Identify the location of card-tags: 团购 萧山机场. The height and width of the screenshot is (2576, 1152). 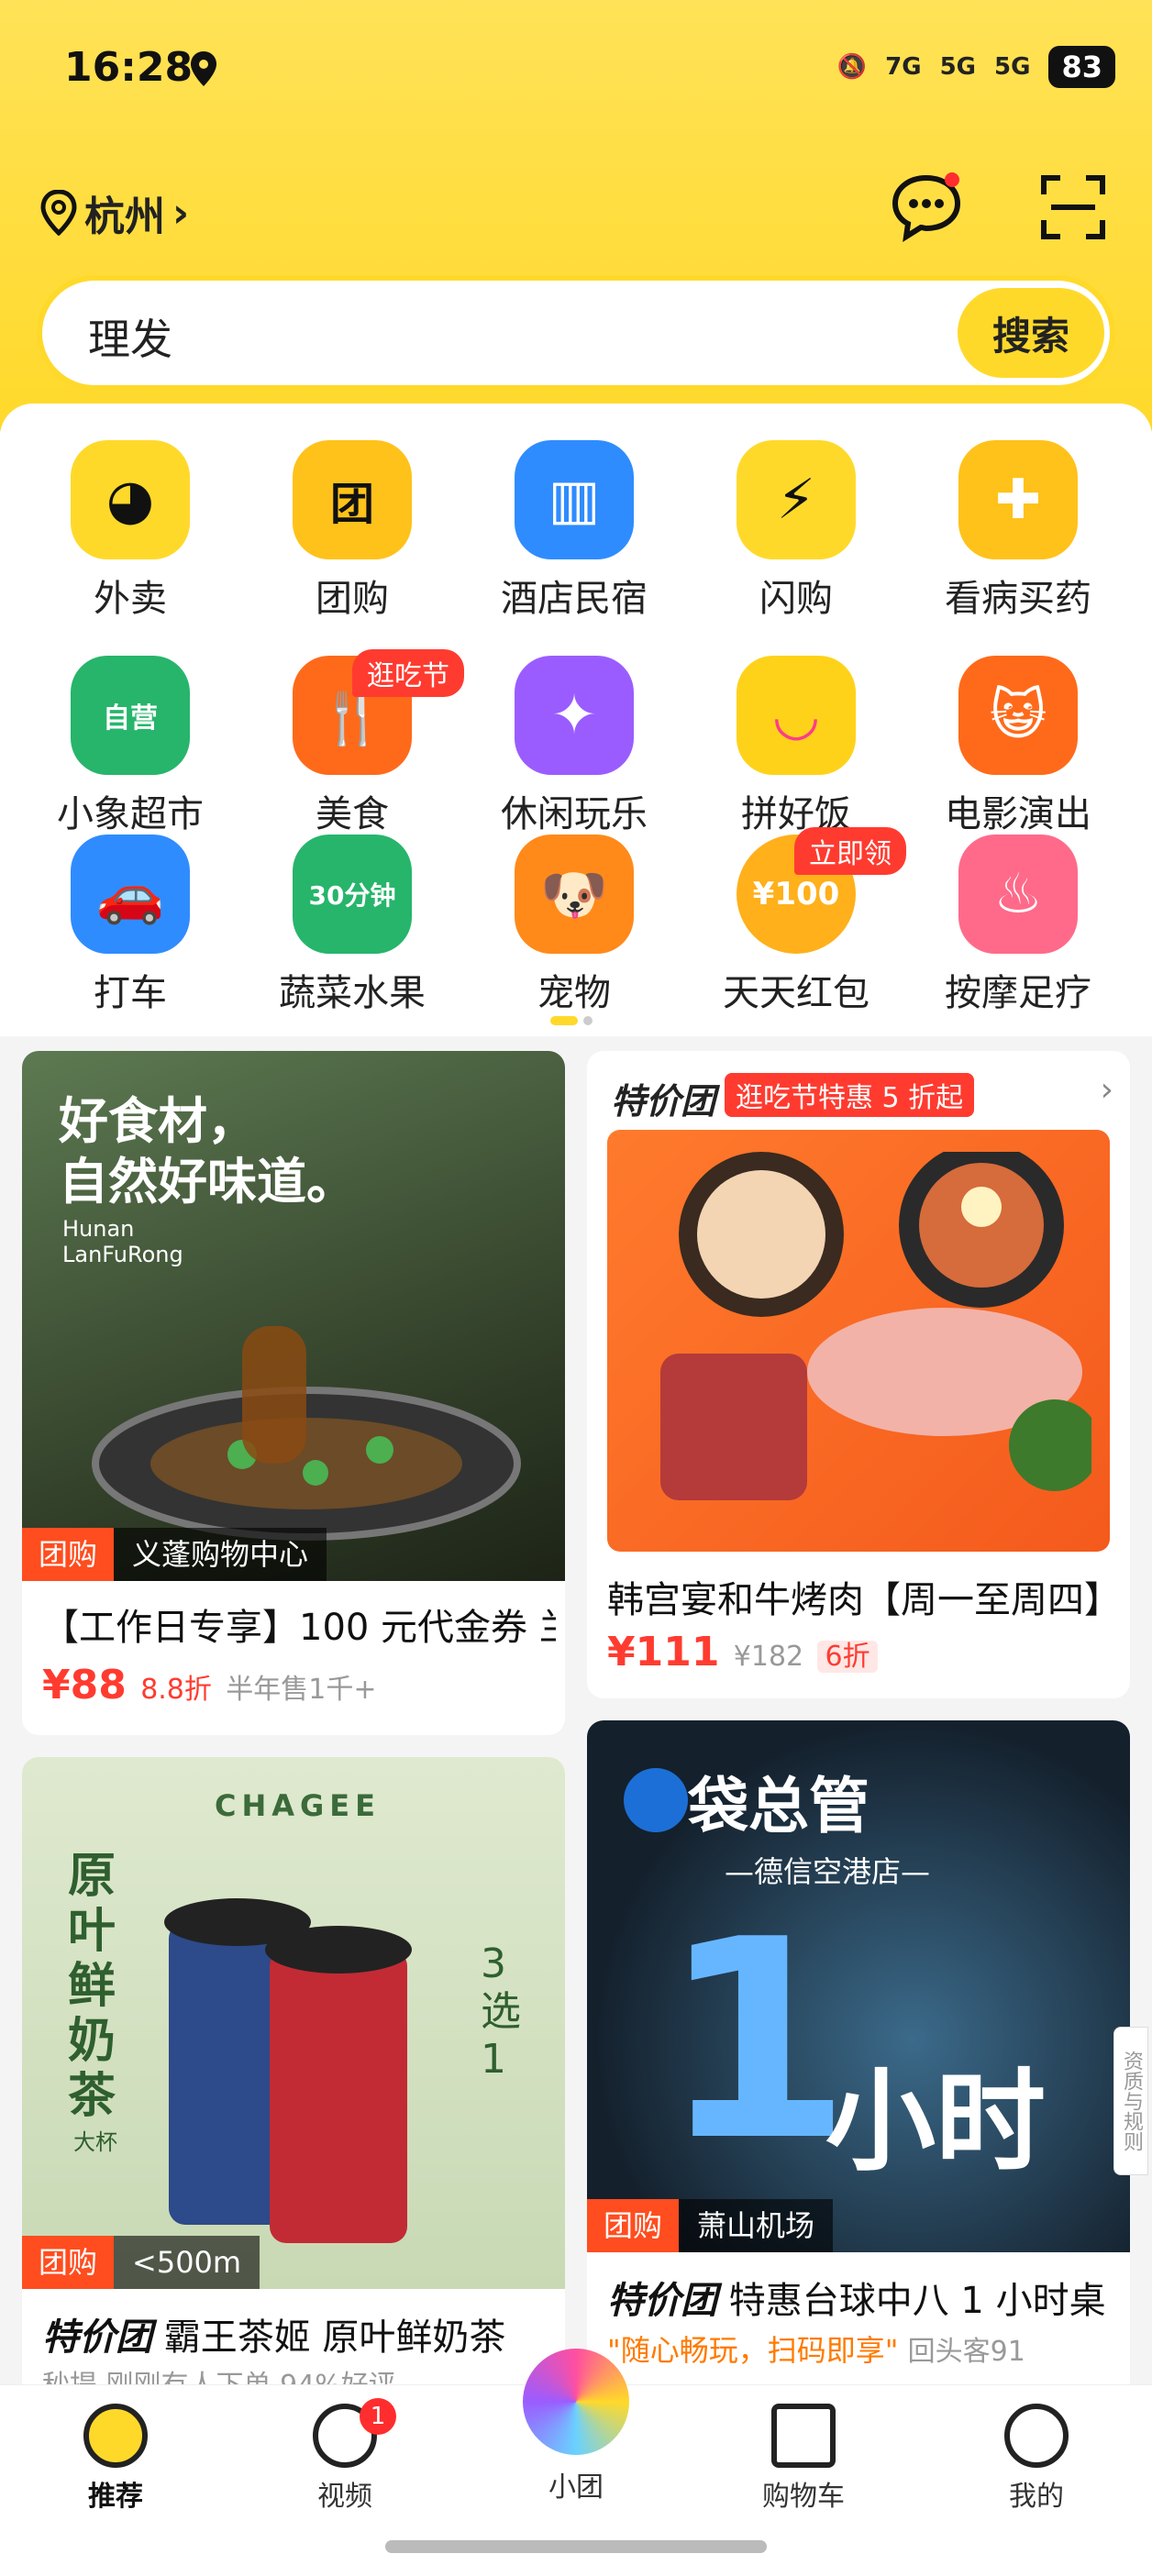
(710, 2225).